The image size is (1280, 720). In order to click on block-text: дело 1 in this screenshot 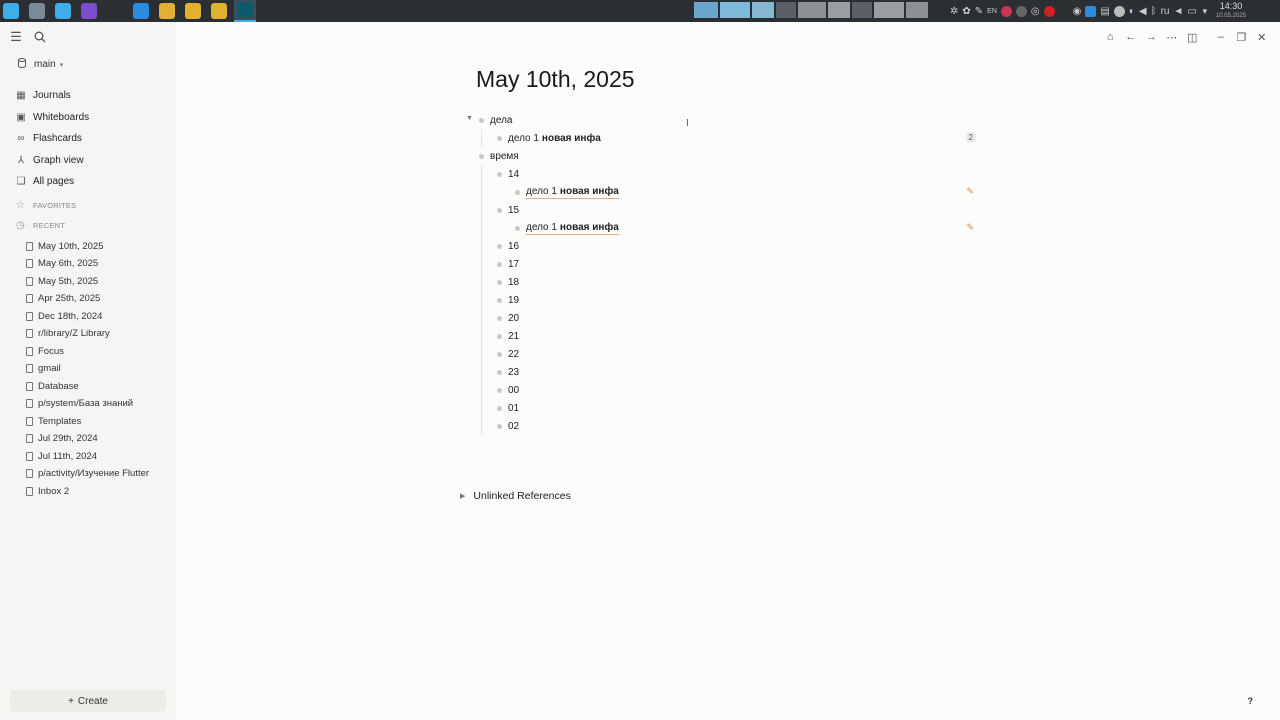, I will do `click(523, 138)`.